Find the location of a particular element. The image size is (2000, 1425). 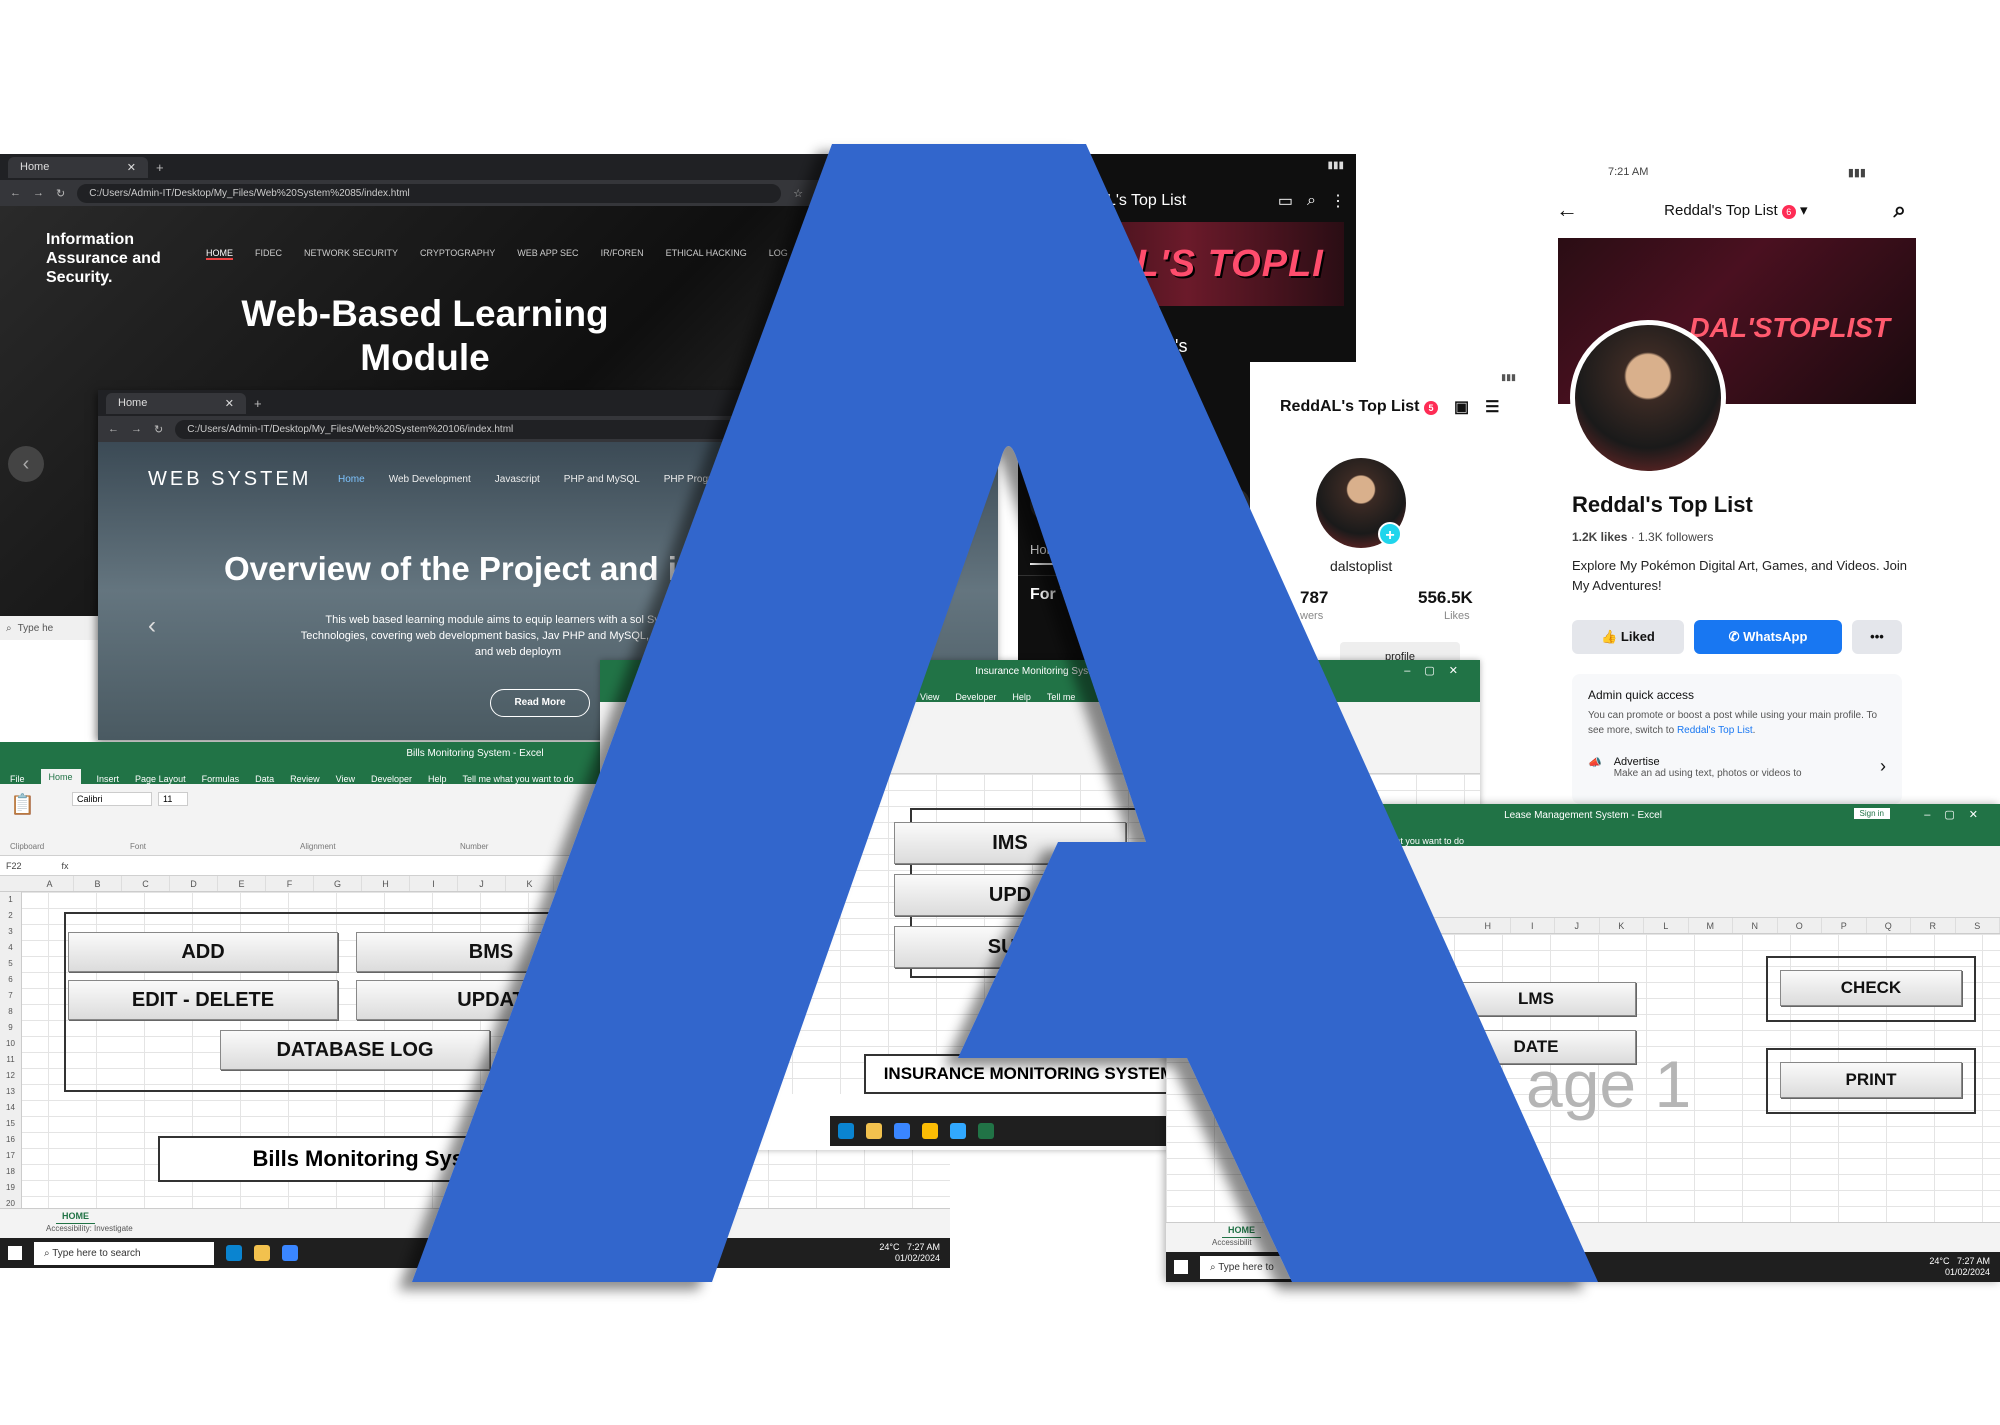

close-icon: ✕ is located at coordinates (131, 167).